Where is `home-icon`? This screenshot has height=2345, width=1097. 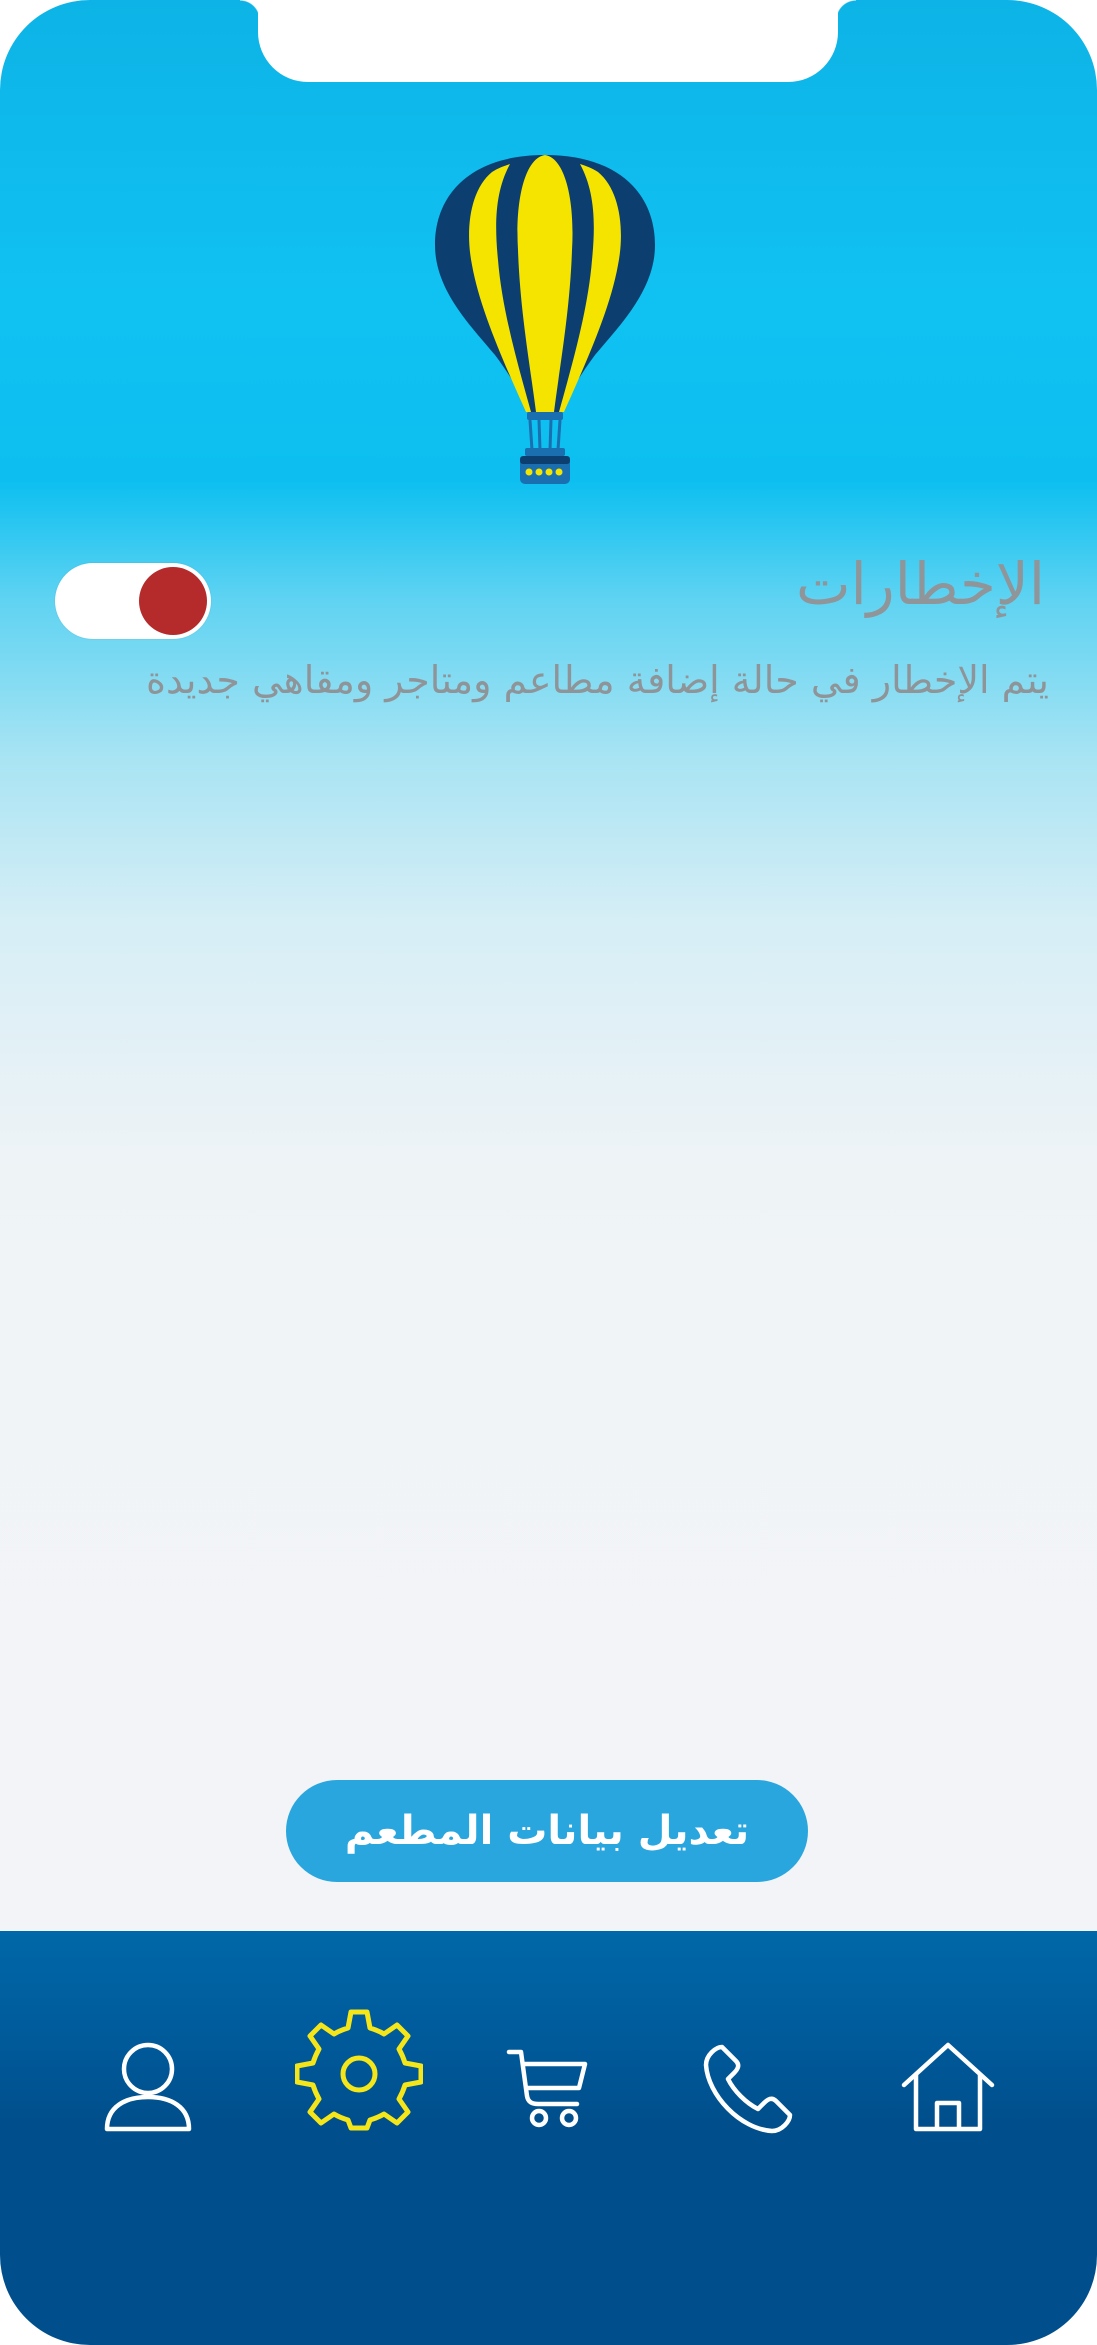
home-icon is located at coordinates (948, 2087).